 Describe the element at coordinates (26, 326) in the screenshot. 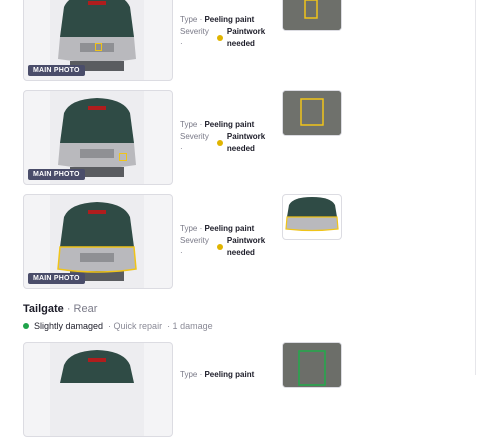

I see `green-dot-icon` at that location.